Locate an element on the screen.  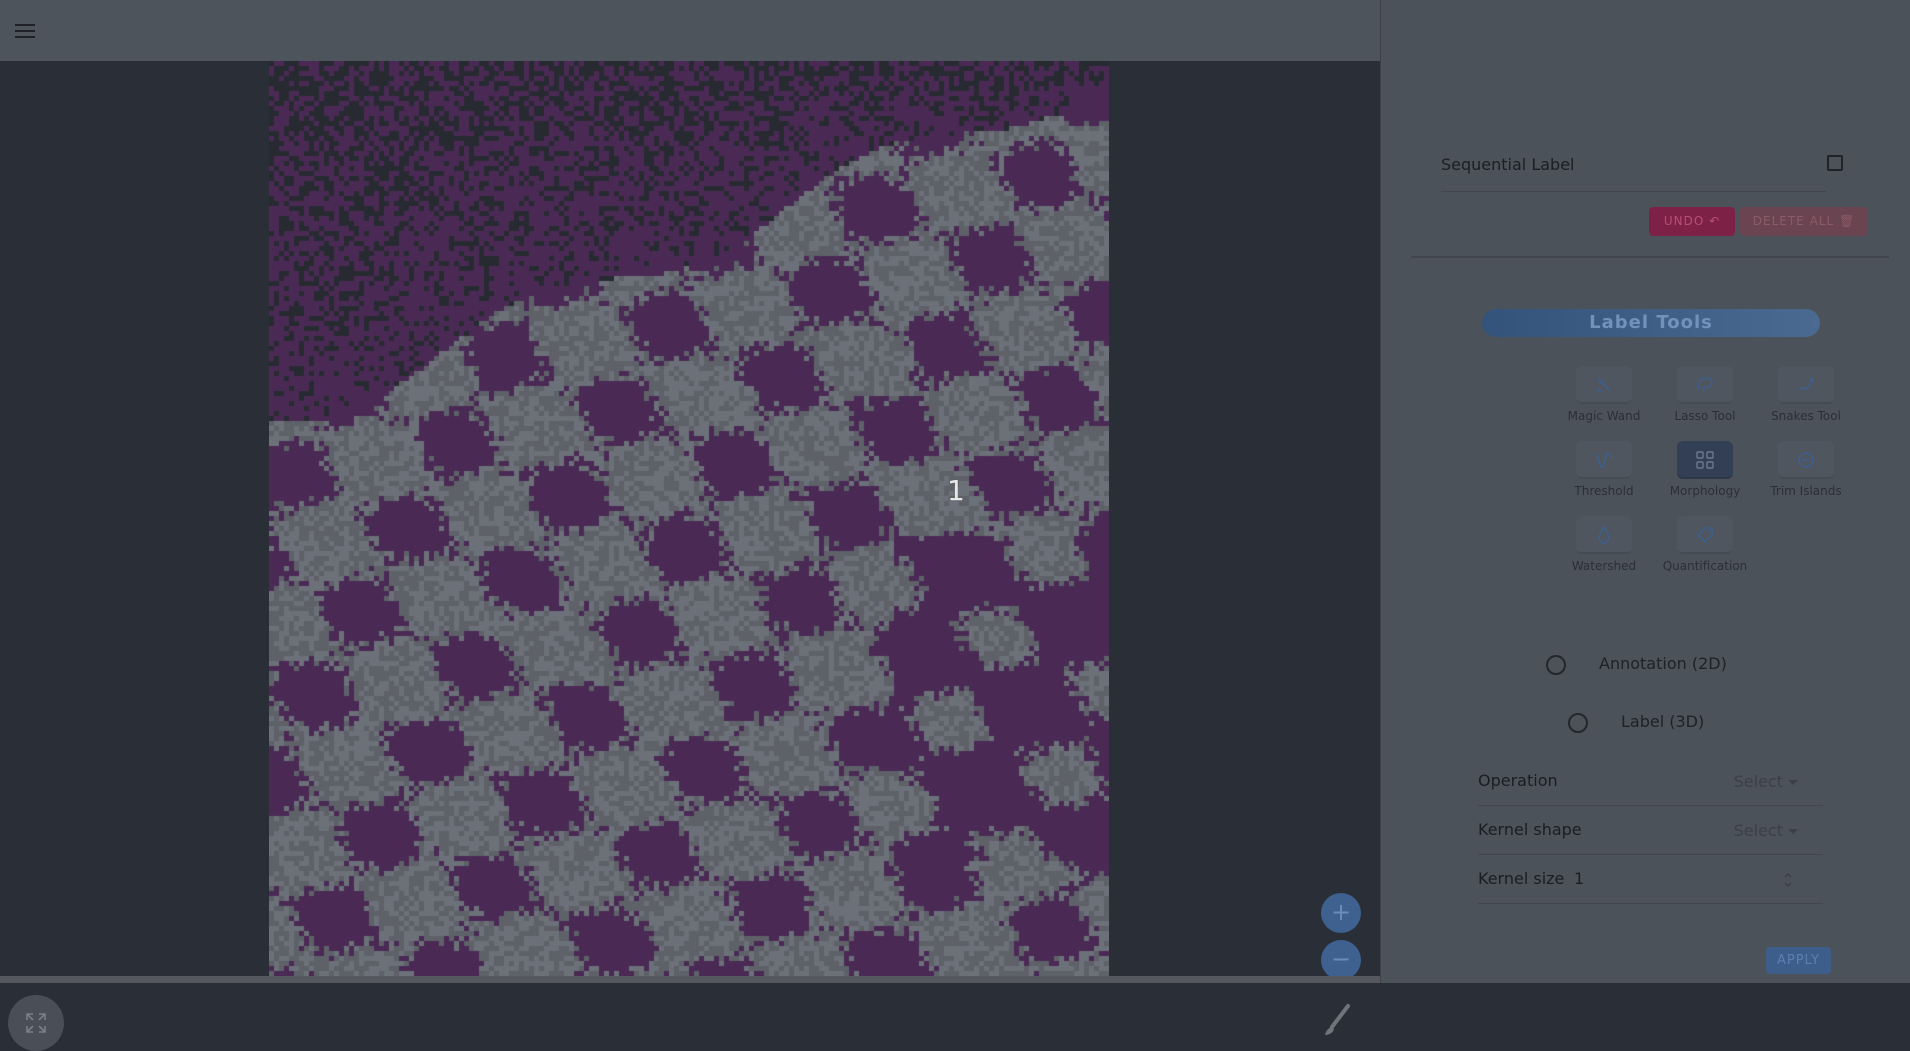
brush-icon is located at coordinates (1337, 1020).